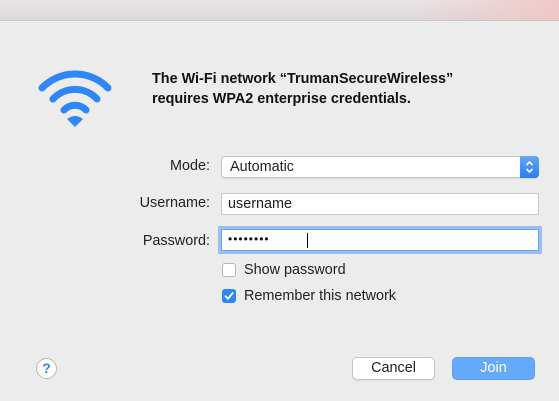 Image resolution: width=559 pixels, height=401 pixels. I want to click on text-caret, so click(307, 240).